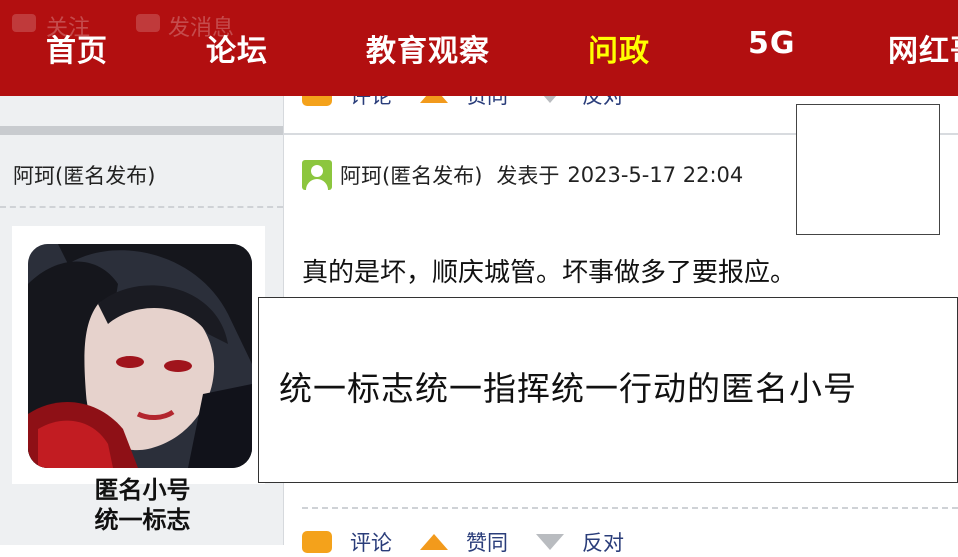 The height and width of the screenshot is (557, 958). I want to click on upvote-label: 赞同, so click(487, 543).